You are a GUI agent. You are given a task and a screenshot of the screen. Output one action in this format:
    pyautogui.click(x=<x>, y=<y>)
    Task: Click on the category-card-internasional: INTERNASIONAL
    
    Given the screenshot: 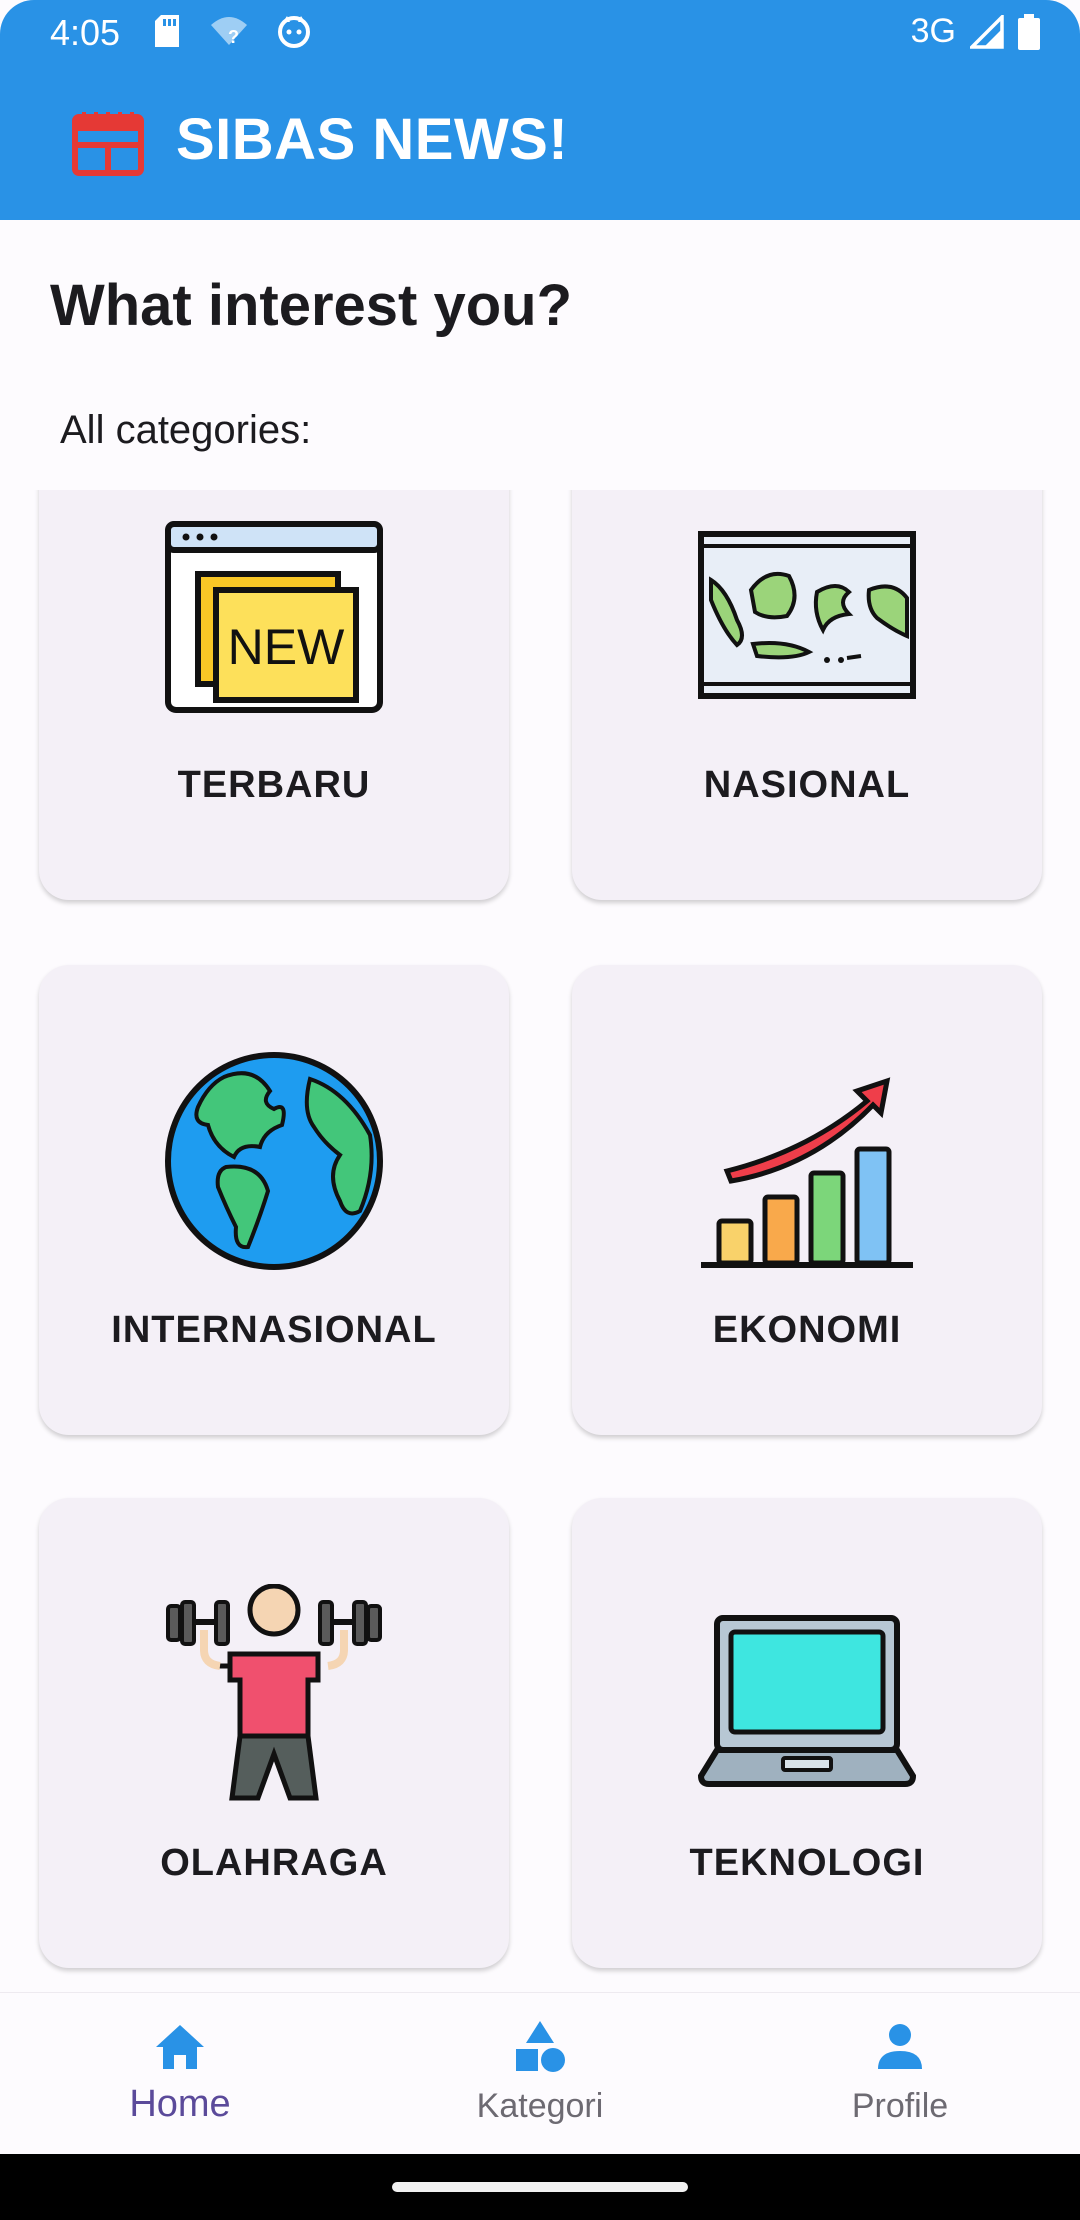 What is the action you would take?
    pyautogui.click(x=274, y=1200)
    